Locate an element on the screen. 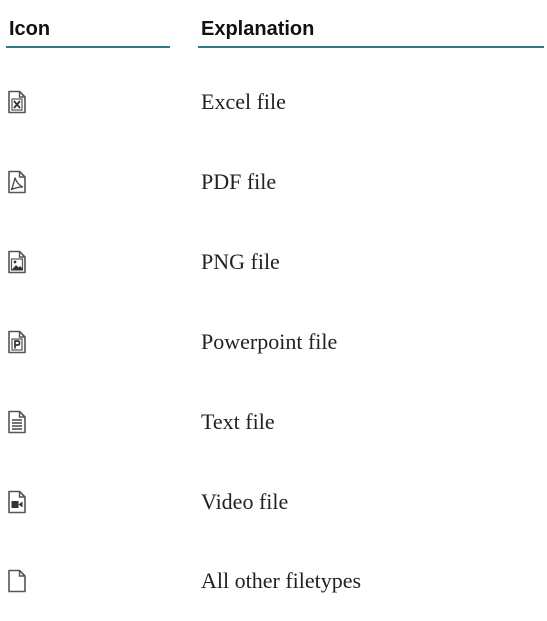  row-label: PNG file is located at coordinates (240, 261).